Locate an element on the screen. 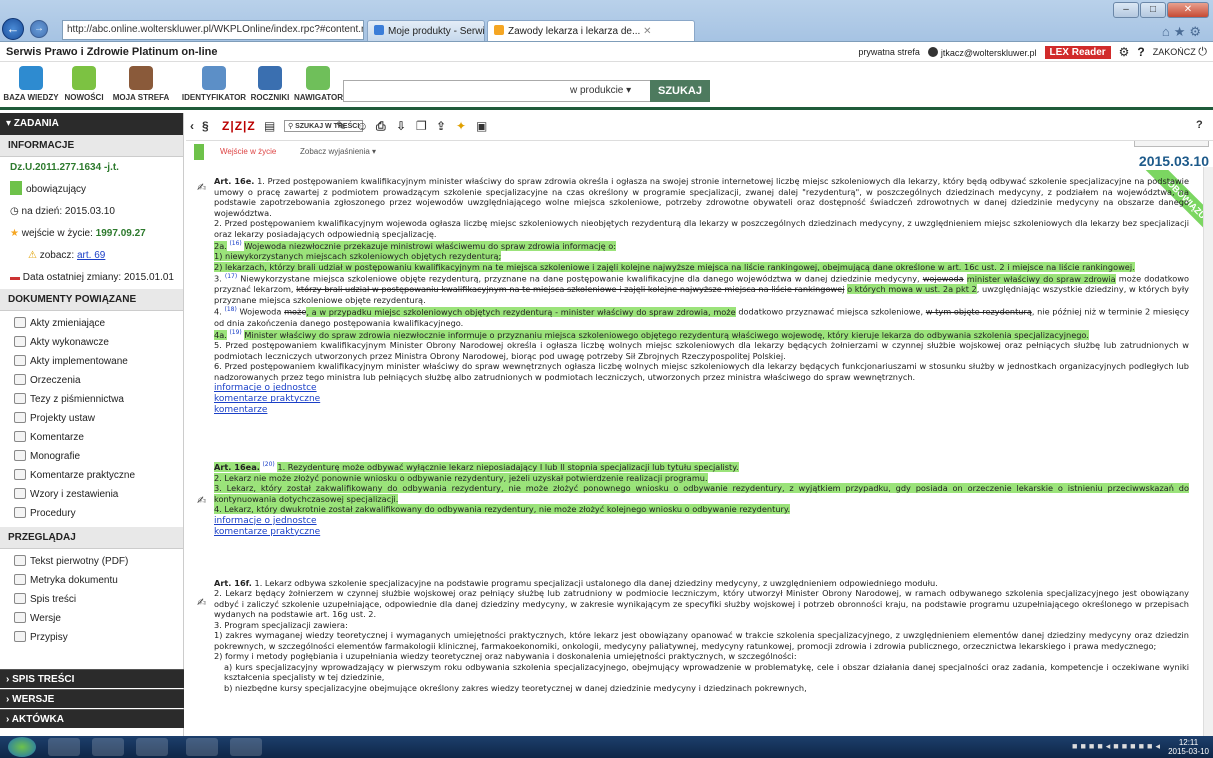 This screenshot has height=758, width=1213. browse-item: Wersje is located at coordinates (91, 618).